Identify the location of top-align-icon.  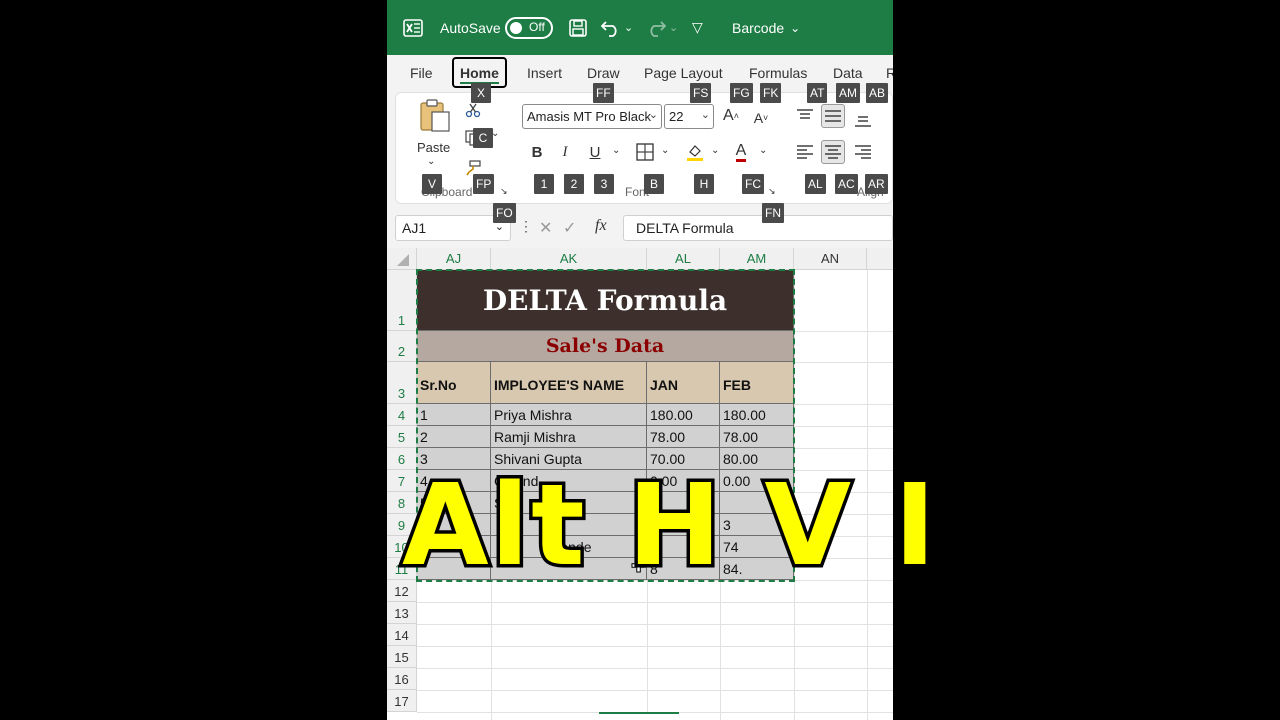
(805, 116).